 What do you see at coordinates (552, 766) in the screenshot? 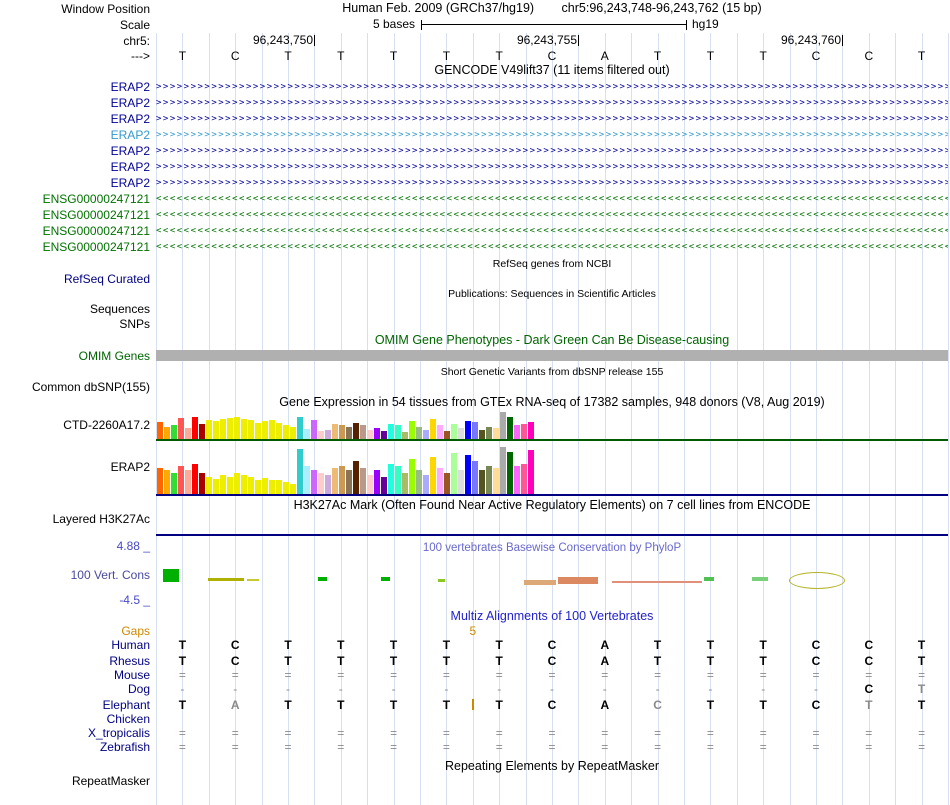
I see `repeatmasker-track-header: Repeating Elements by RepeatMasker` at bounding box center [552, 766].